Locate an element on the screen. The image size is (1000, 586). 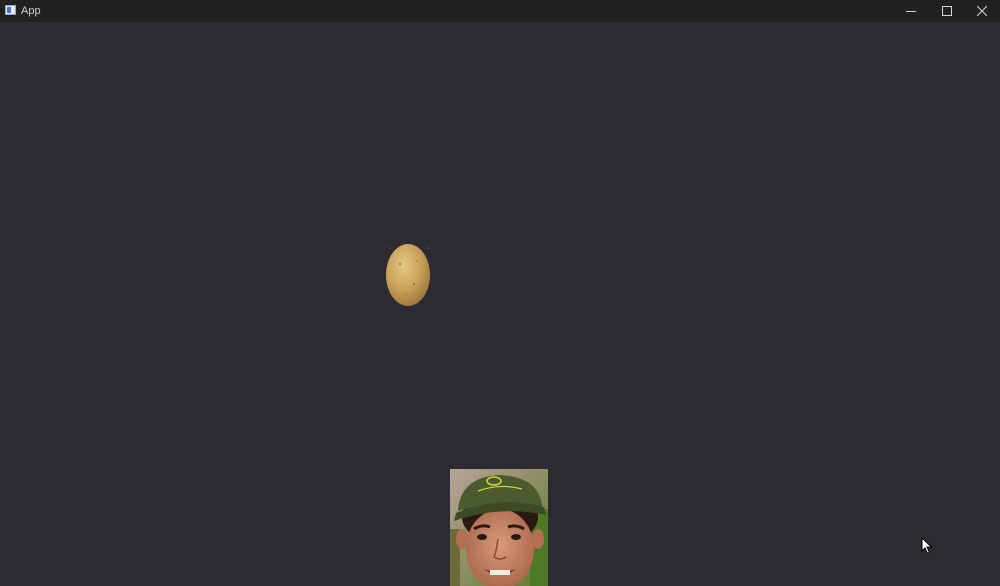
title-bar: App is located at coordinates (500, 11).